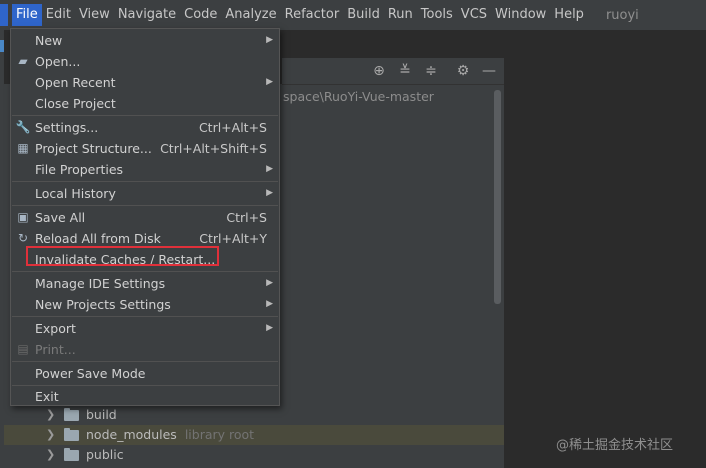  Describe the element at coordinates (520, 15) in the screenshot. I see `menu-window: Window` at that location.